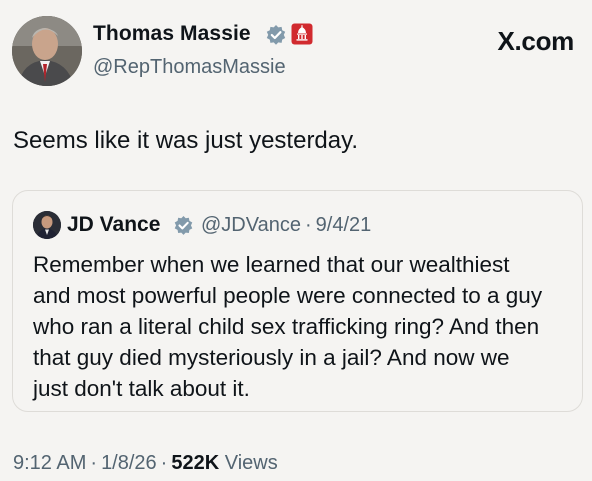 This screenshot has height=481, width=592. What do you see at coordinates (302, 34) in the screenshot?
I see `government-badge-icon` at bounding box center [302, 34].